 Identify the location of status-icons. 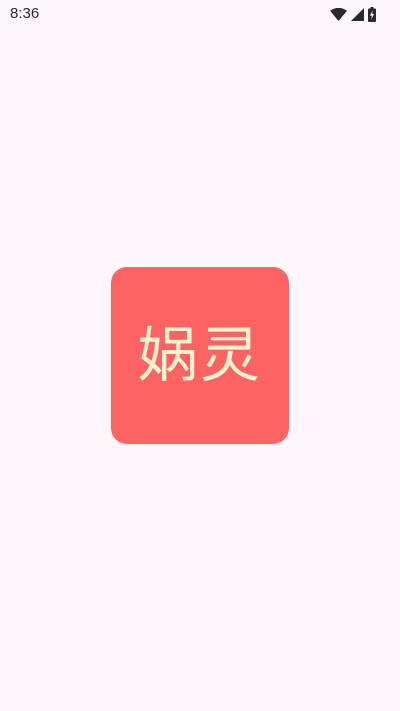
(353, 14).